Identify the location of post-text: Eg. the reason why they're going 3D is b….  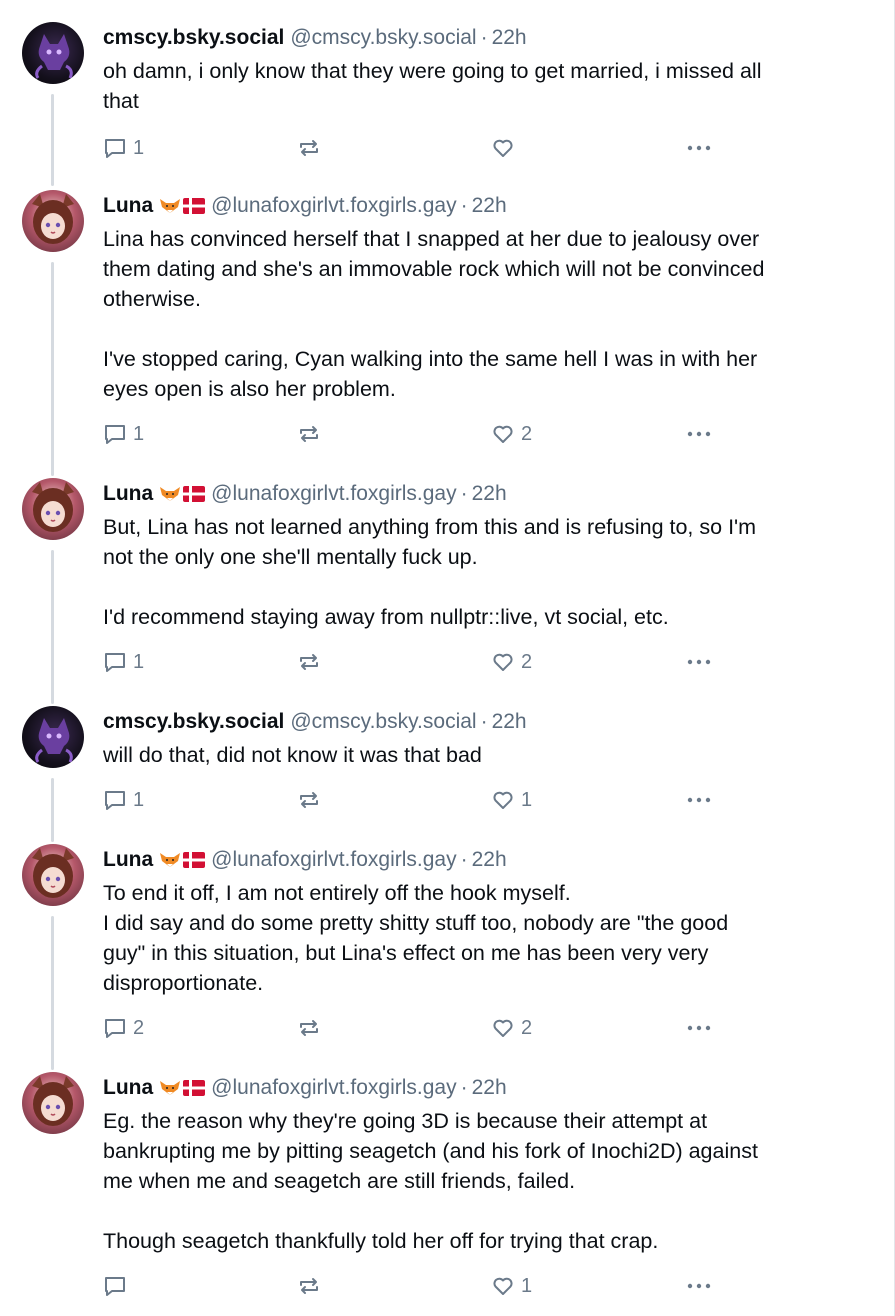
(430, 1181).